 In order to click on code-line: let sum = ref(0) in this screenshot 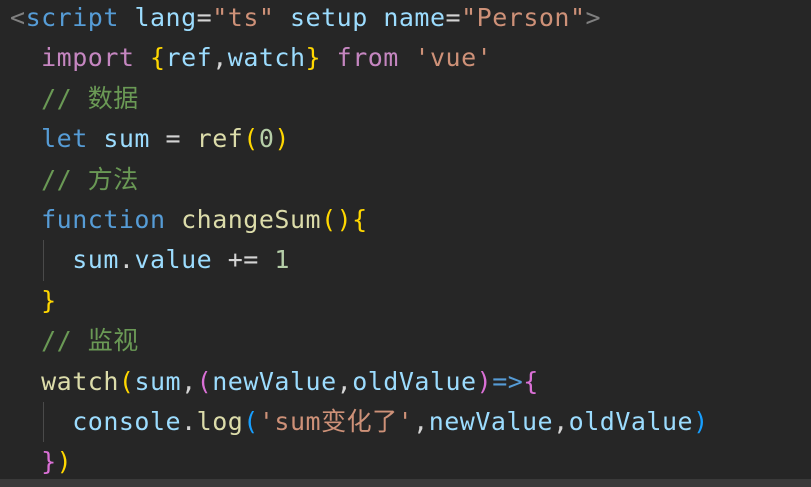, I will do `click(359, 139)`.